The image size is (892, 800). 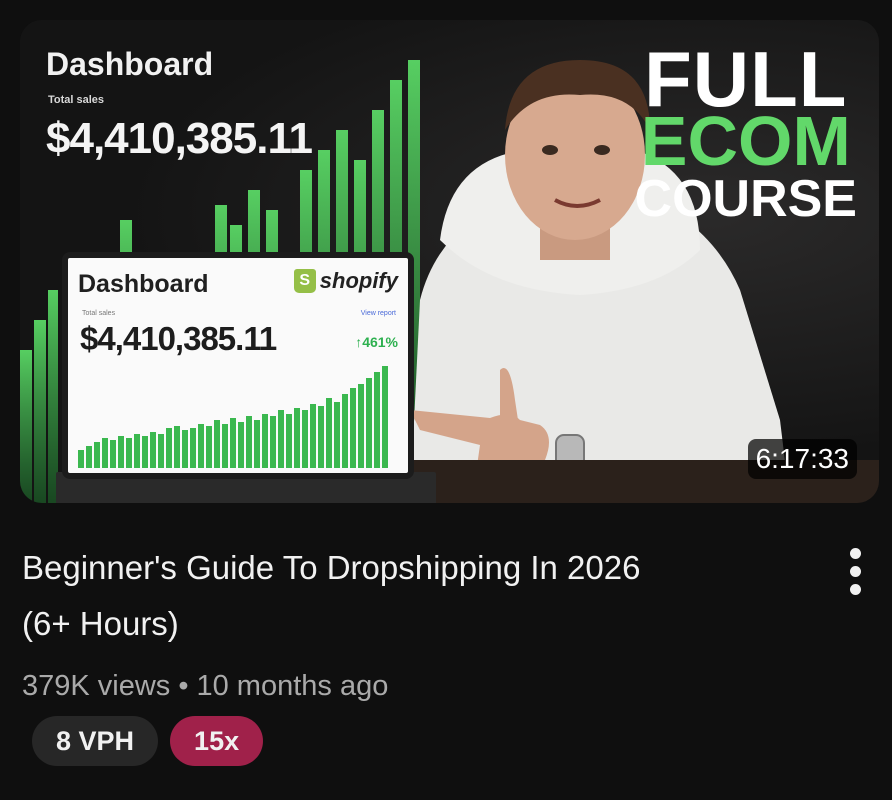 I want to click on multiplier-chip: 15x, so click(x=217, y=741).